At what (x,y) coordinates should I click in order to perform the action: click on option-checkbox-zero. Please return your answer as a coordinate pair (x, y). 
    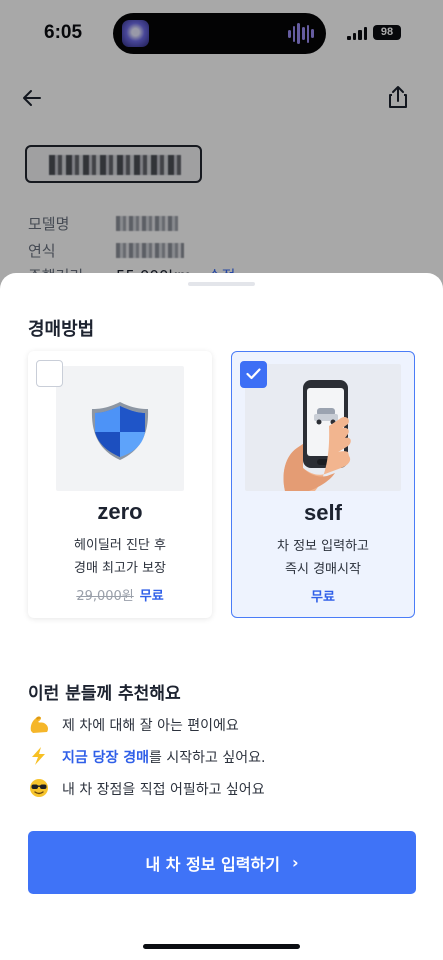
    Looking at the image, I should click on (49, 373).